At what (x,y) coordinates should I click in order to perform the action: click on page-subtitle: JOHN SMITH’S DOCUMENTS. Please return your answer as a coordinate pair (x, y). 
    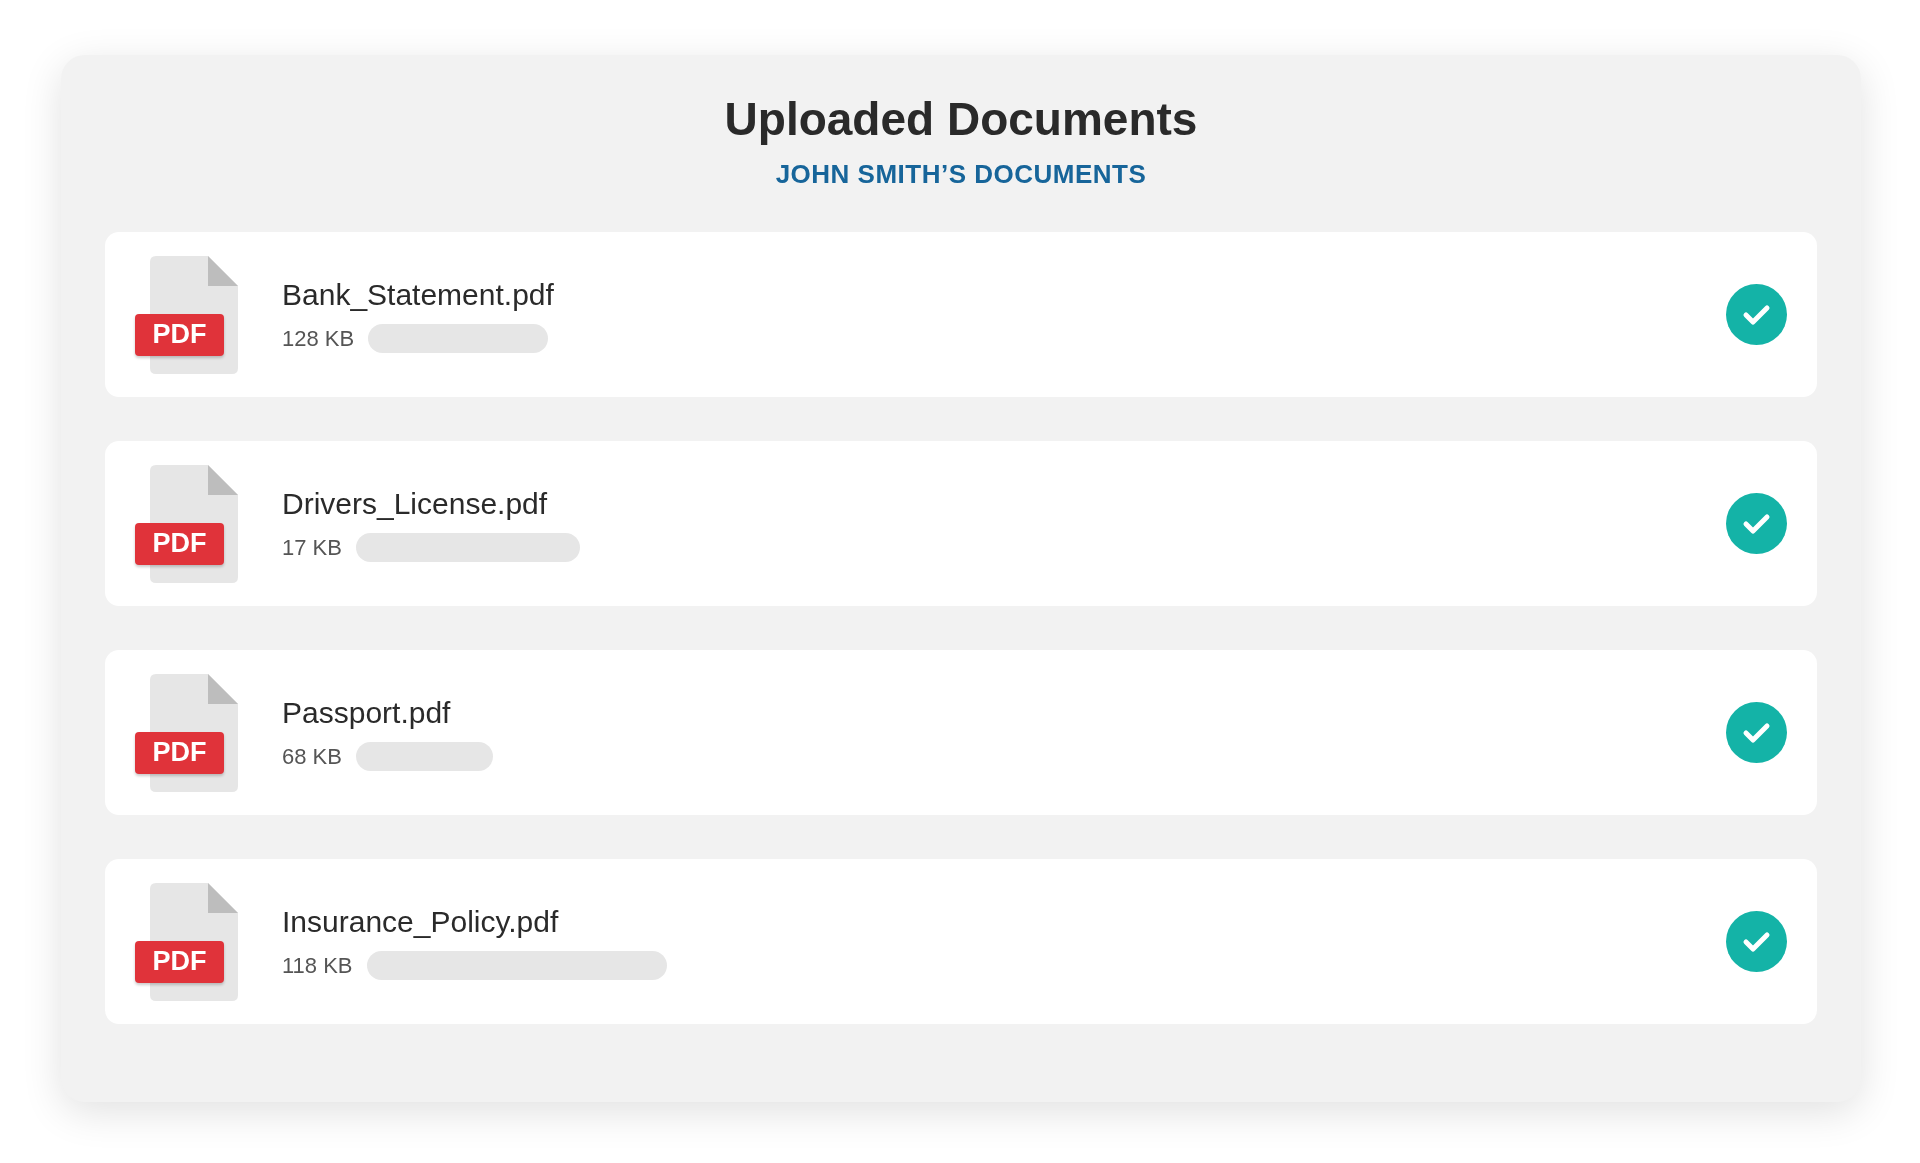
    Looking at the image, I should click on (961, 174).